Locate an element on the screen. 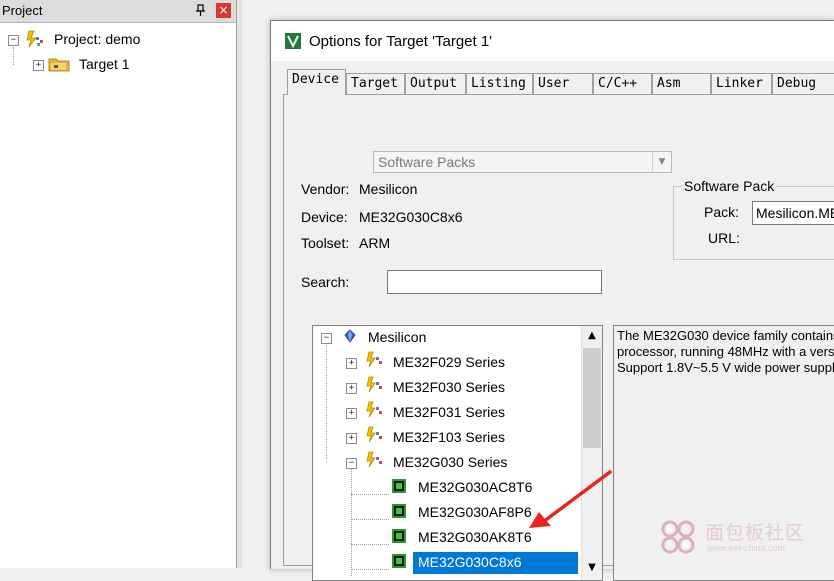 Image resolution: width=834 pixels, height=581 pixels. pin-icon is located at coordinates (201, 10).